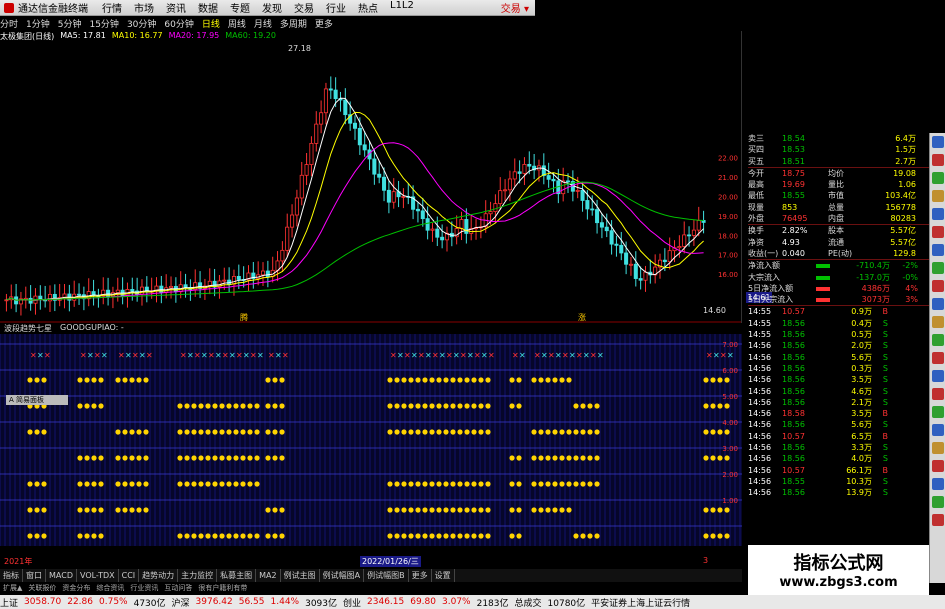 The height and width of the screenshot is (609, 945). I want to click on indicator-tab-8: MA2, so click(268, 575).